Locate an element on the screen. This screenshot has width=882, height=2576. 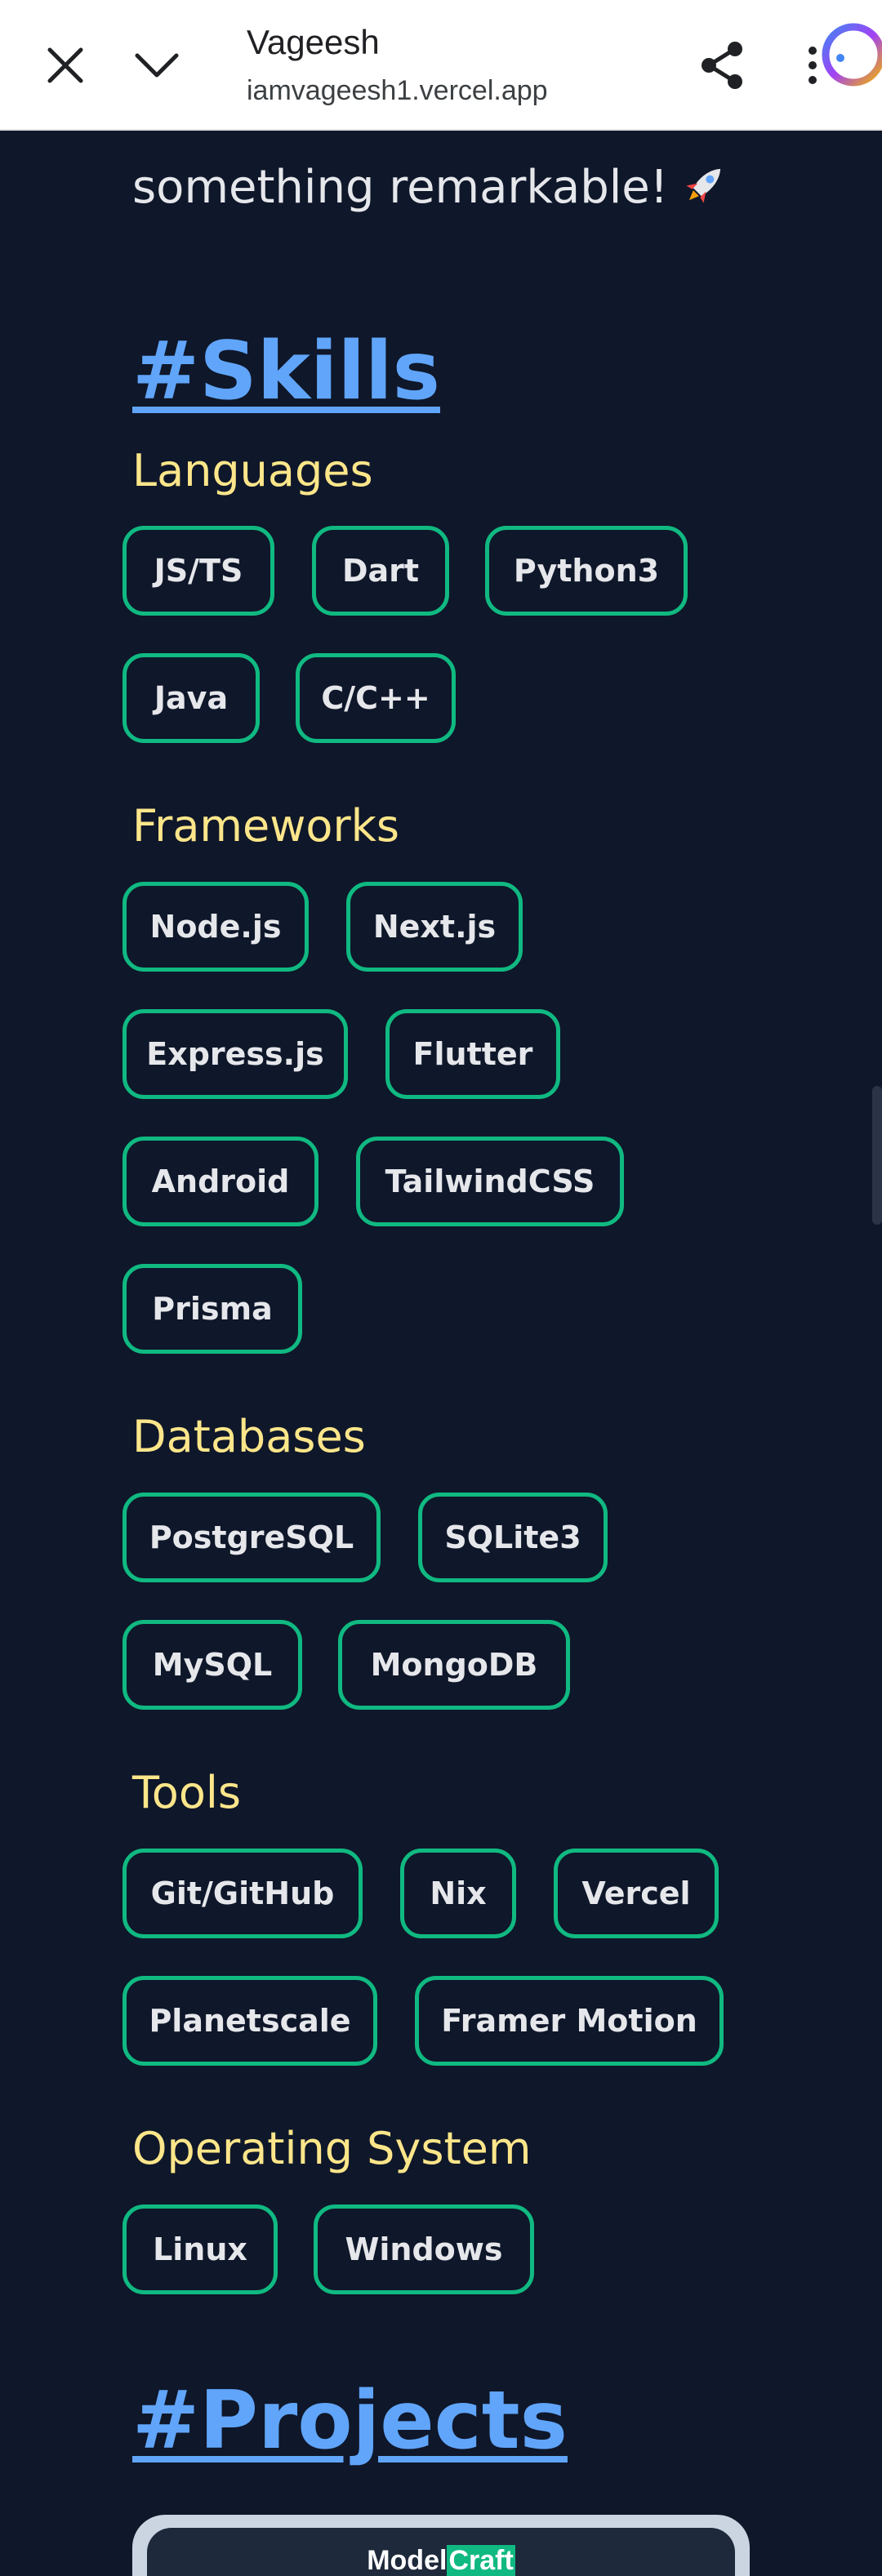
skill-chip: Dart is located at coordinates (380, 571).